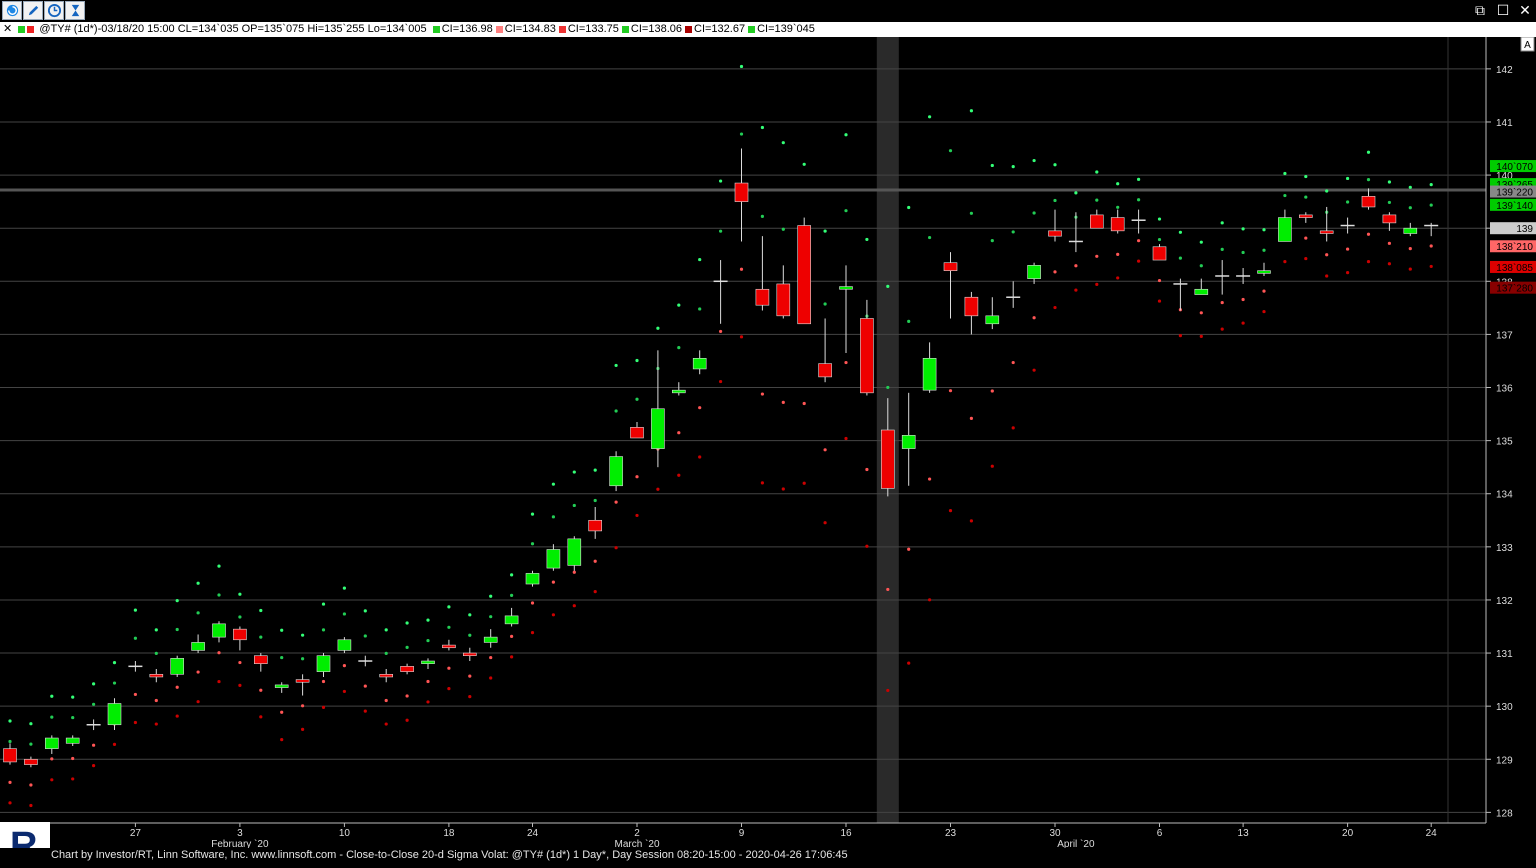 The image size is (1536, 868). What do you see at coordinates (33, 10) in the screenshot?
I see `pencil-icon` at bounding box center [33, 10].